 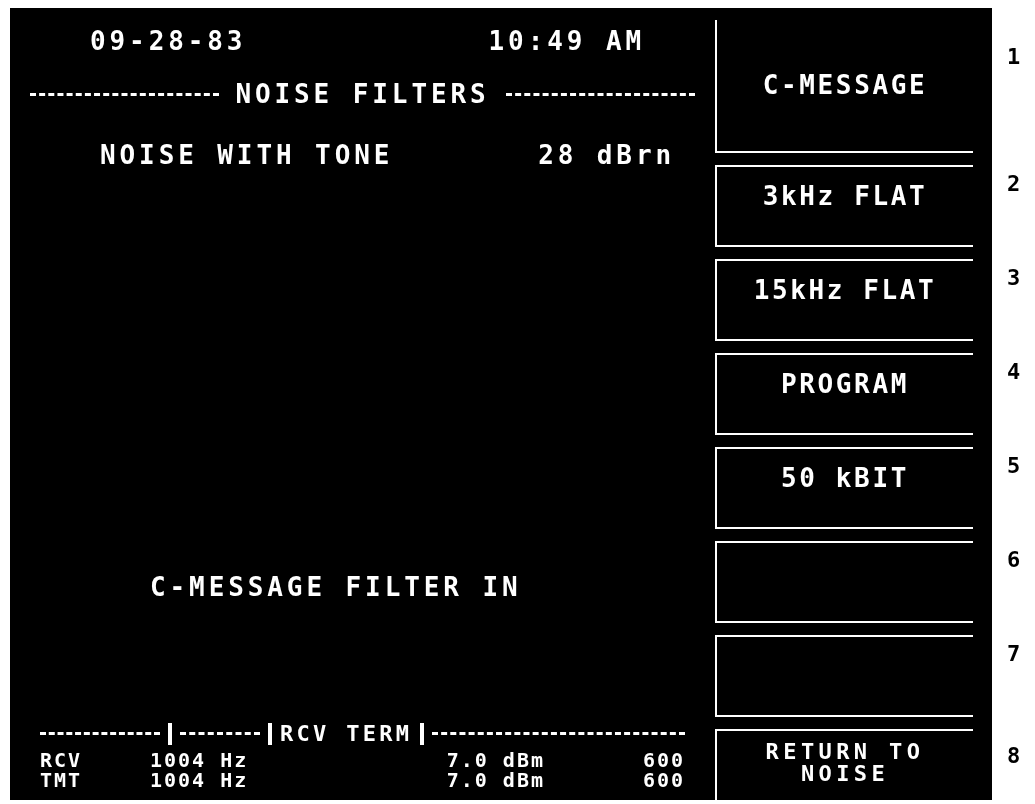 What do you see at coordinates (168, 41) in the screenshot?
I see `date-text: 09-28-83` at bounding box center [168, 41].